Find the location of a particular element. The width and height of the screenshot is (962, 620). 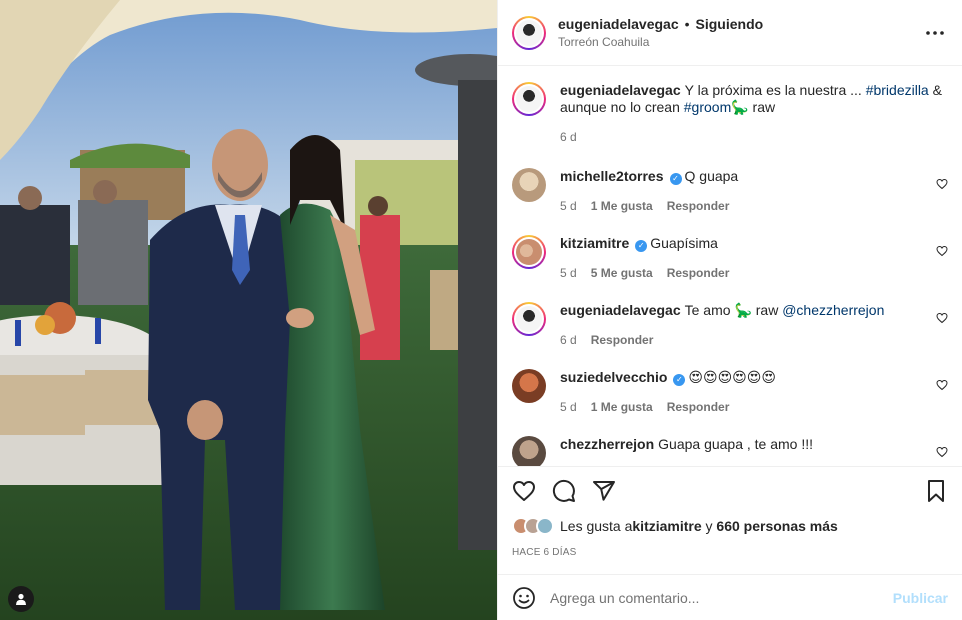

comment-input is located at coordinates (721, 597).